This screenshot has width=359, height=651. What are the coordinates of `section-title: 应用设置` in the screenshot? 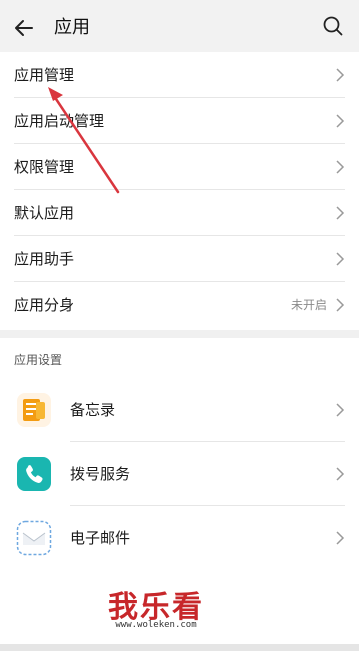 It's located at (38, 360).